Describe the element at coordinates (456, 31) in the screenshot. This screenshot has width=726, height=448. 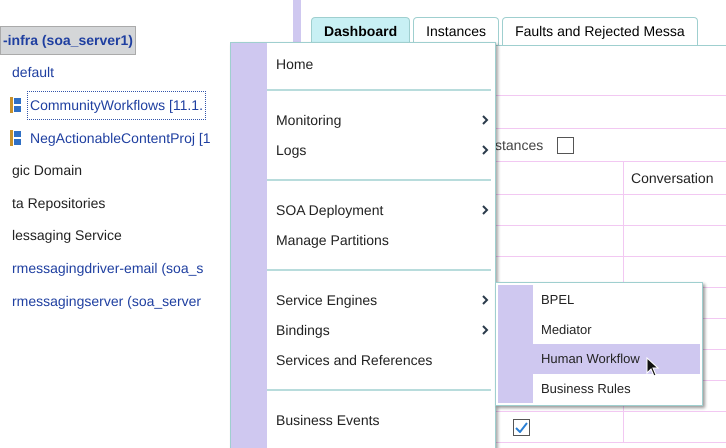
I see `tab: Instances` at that location.